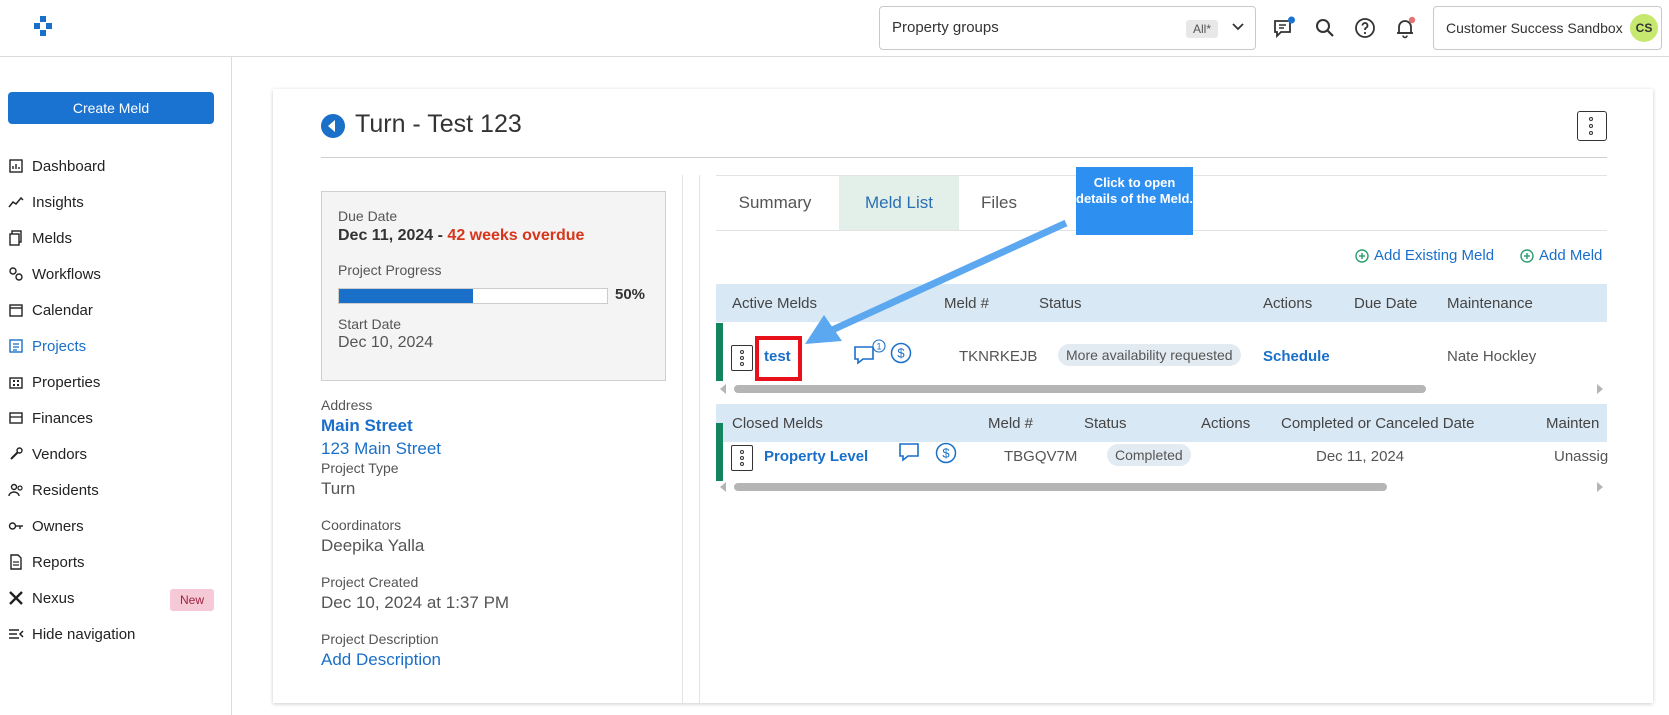  I want to click on add-existing-meld-button: Add Existing Meld, so click(1424, 255).